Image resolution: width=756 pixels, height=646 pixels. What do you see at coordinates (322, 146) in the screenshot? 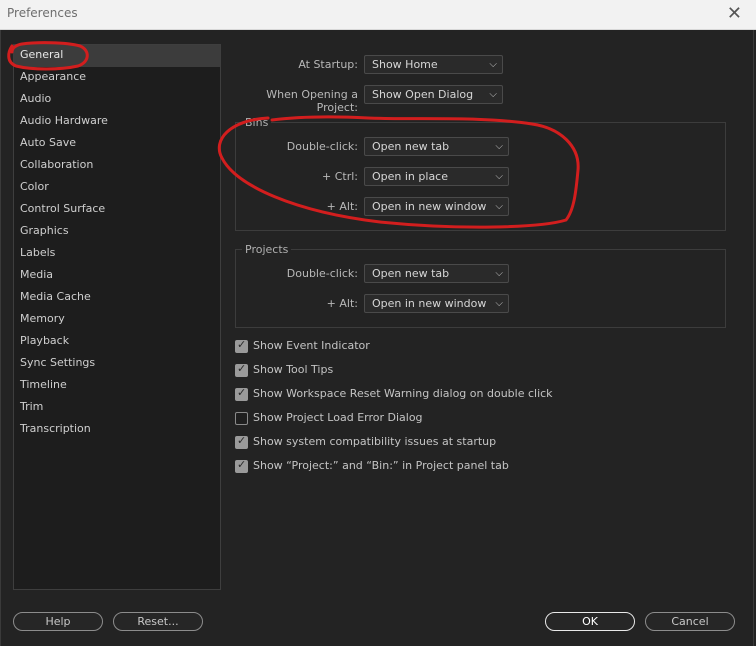
I see `bins-double-click-label: Double-click:` at bounding box center [322, 146].